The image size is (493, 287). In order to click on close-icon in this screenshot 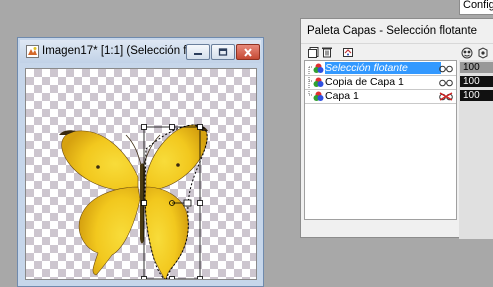, I will do `click(248, 52)`.